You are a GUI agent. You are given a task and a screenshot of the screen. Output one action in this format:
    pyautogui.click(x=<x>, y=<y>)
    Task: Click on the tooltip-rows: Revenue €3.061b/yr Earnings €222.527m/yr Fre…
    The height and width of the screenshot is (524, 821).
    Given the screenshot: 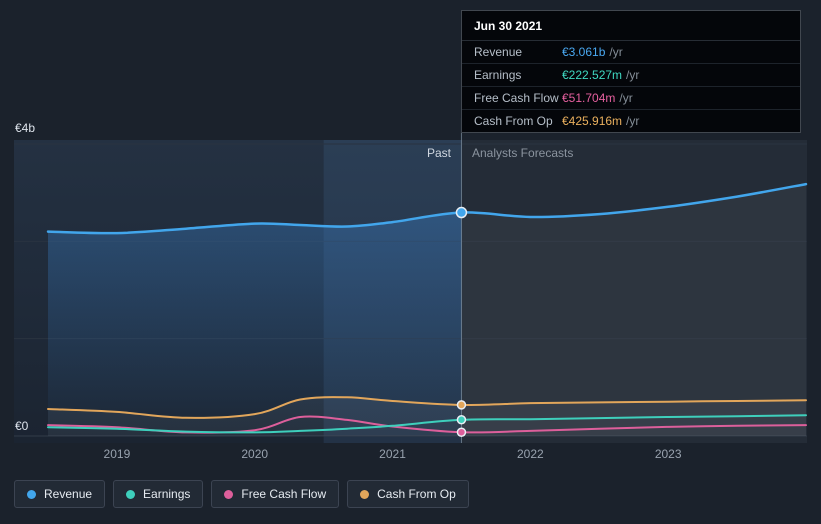 What is the action you would take?
    pyautogui.click(x=631, y=86)
    